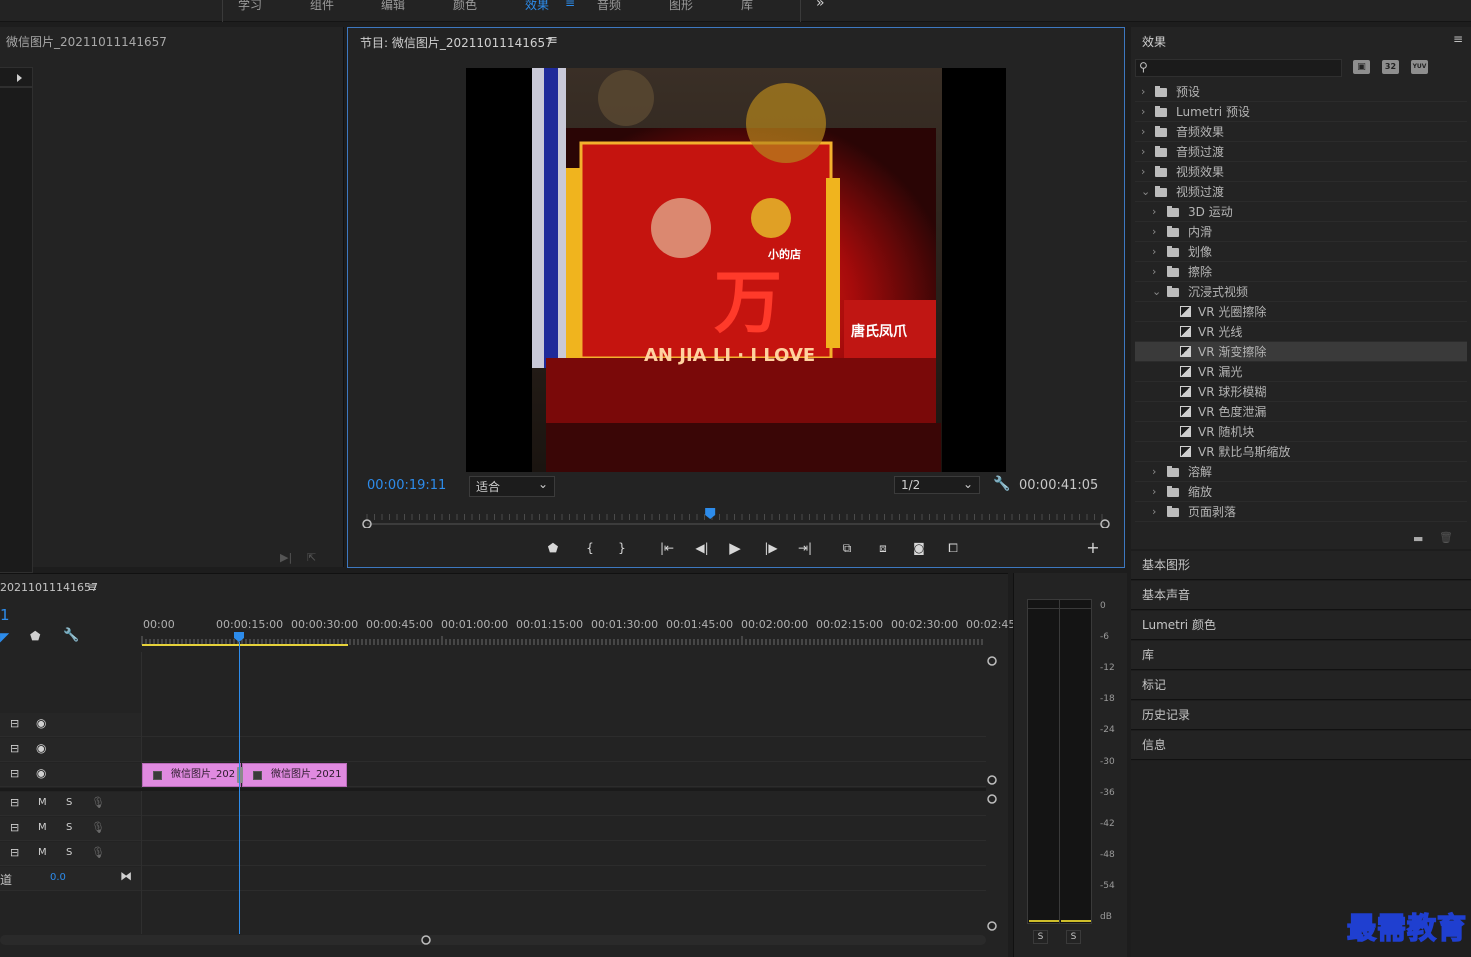  Describe the element at coordinates (92, 587) in the screenshot. I see `timeline-menu-icon: ≡` at that location.